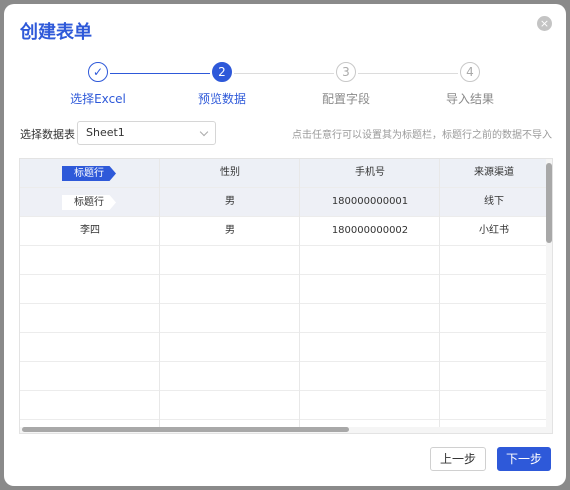  What do you see at coordinates (494, 230) in the screenshot?
I see `table-cell: 小红书` at bounding box center [494, 230].